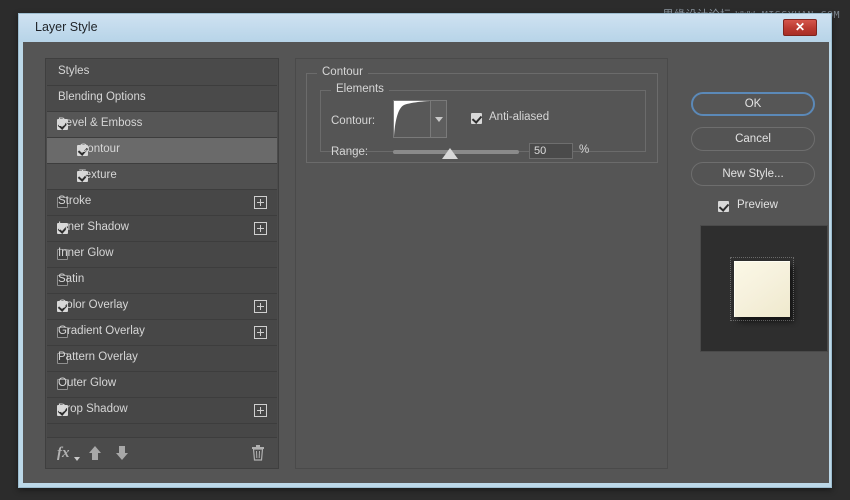 Image resolution: width=850 pixels, height=500 pixels. I want to click on preview-label: Preview, so click(757, 205).